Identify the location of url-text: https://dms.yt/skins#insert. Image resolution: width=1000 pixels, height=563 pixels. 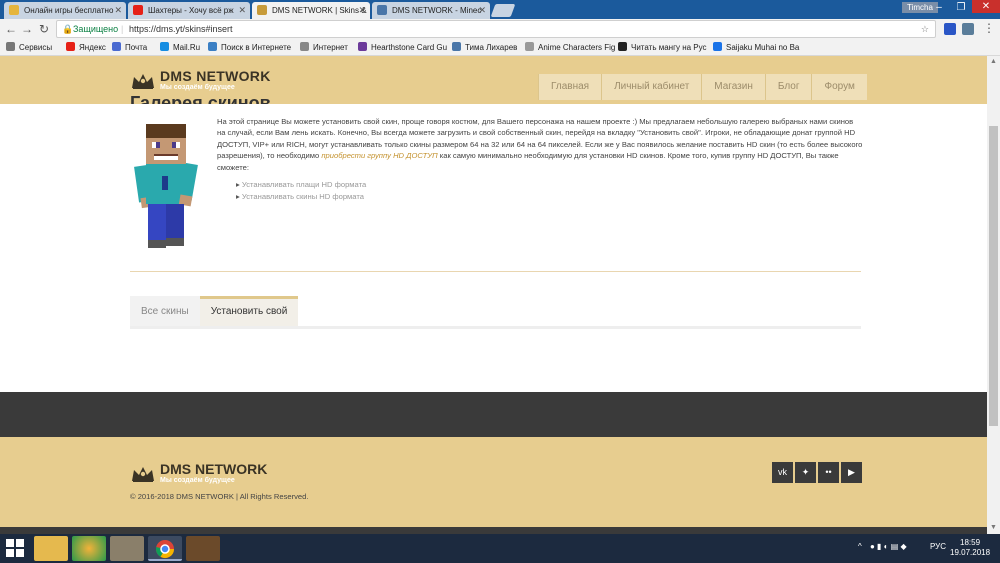
(181, 29).